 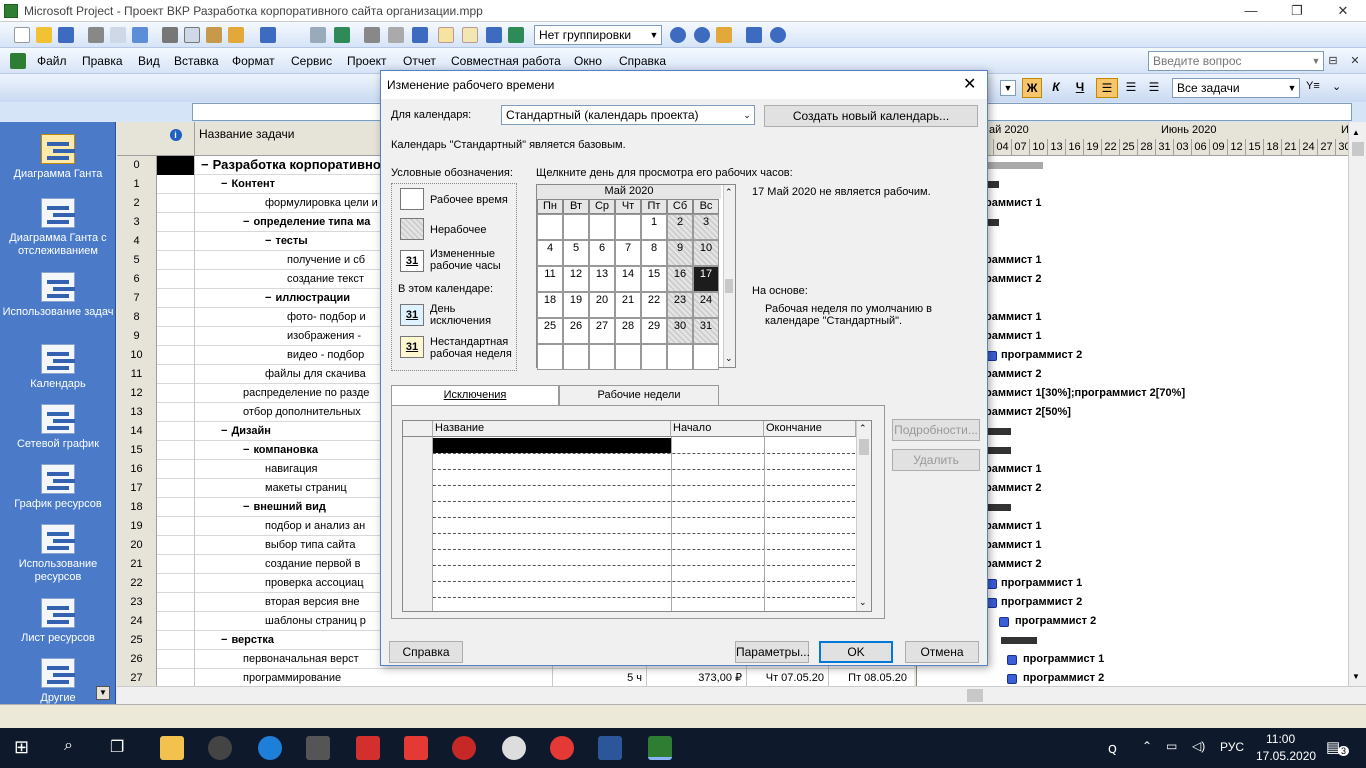 I want to click on exceptions-scroll-thumb, so click(x=864, y=447).